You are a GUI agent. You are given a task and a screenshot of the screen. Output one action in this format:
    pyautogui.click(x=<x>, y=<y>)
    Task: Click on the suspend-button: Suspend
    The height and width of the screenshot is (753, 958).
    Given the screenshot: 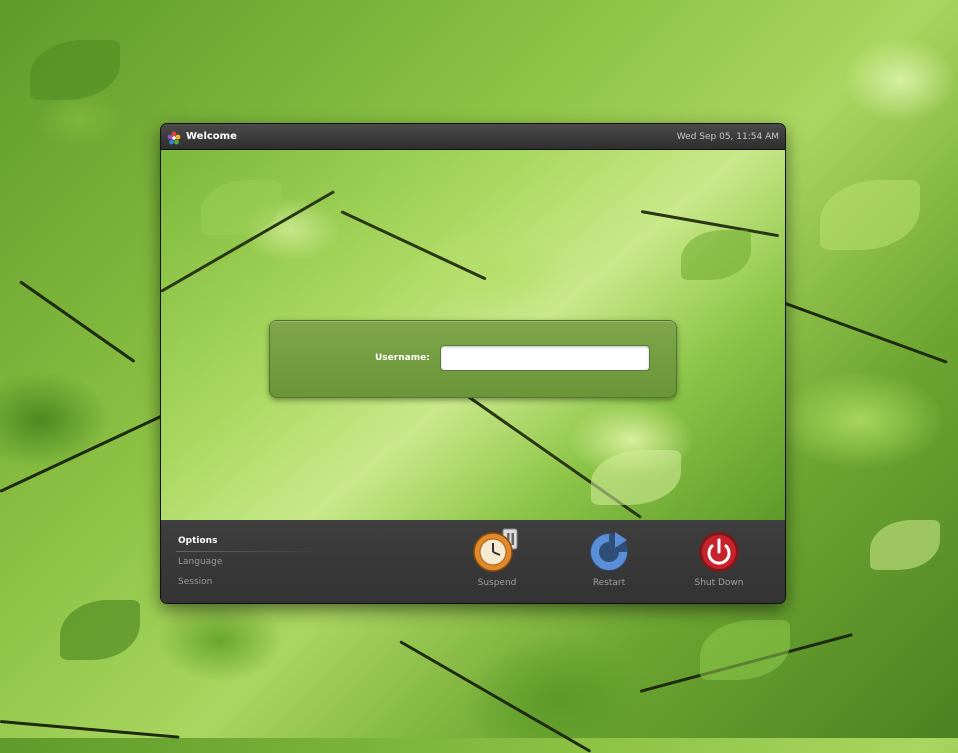 What is the action you would take?
    pyautogui.click(x=497, y=557)
    